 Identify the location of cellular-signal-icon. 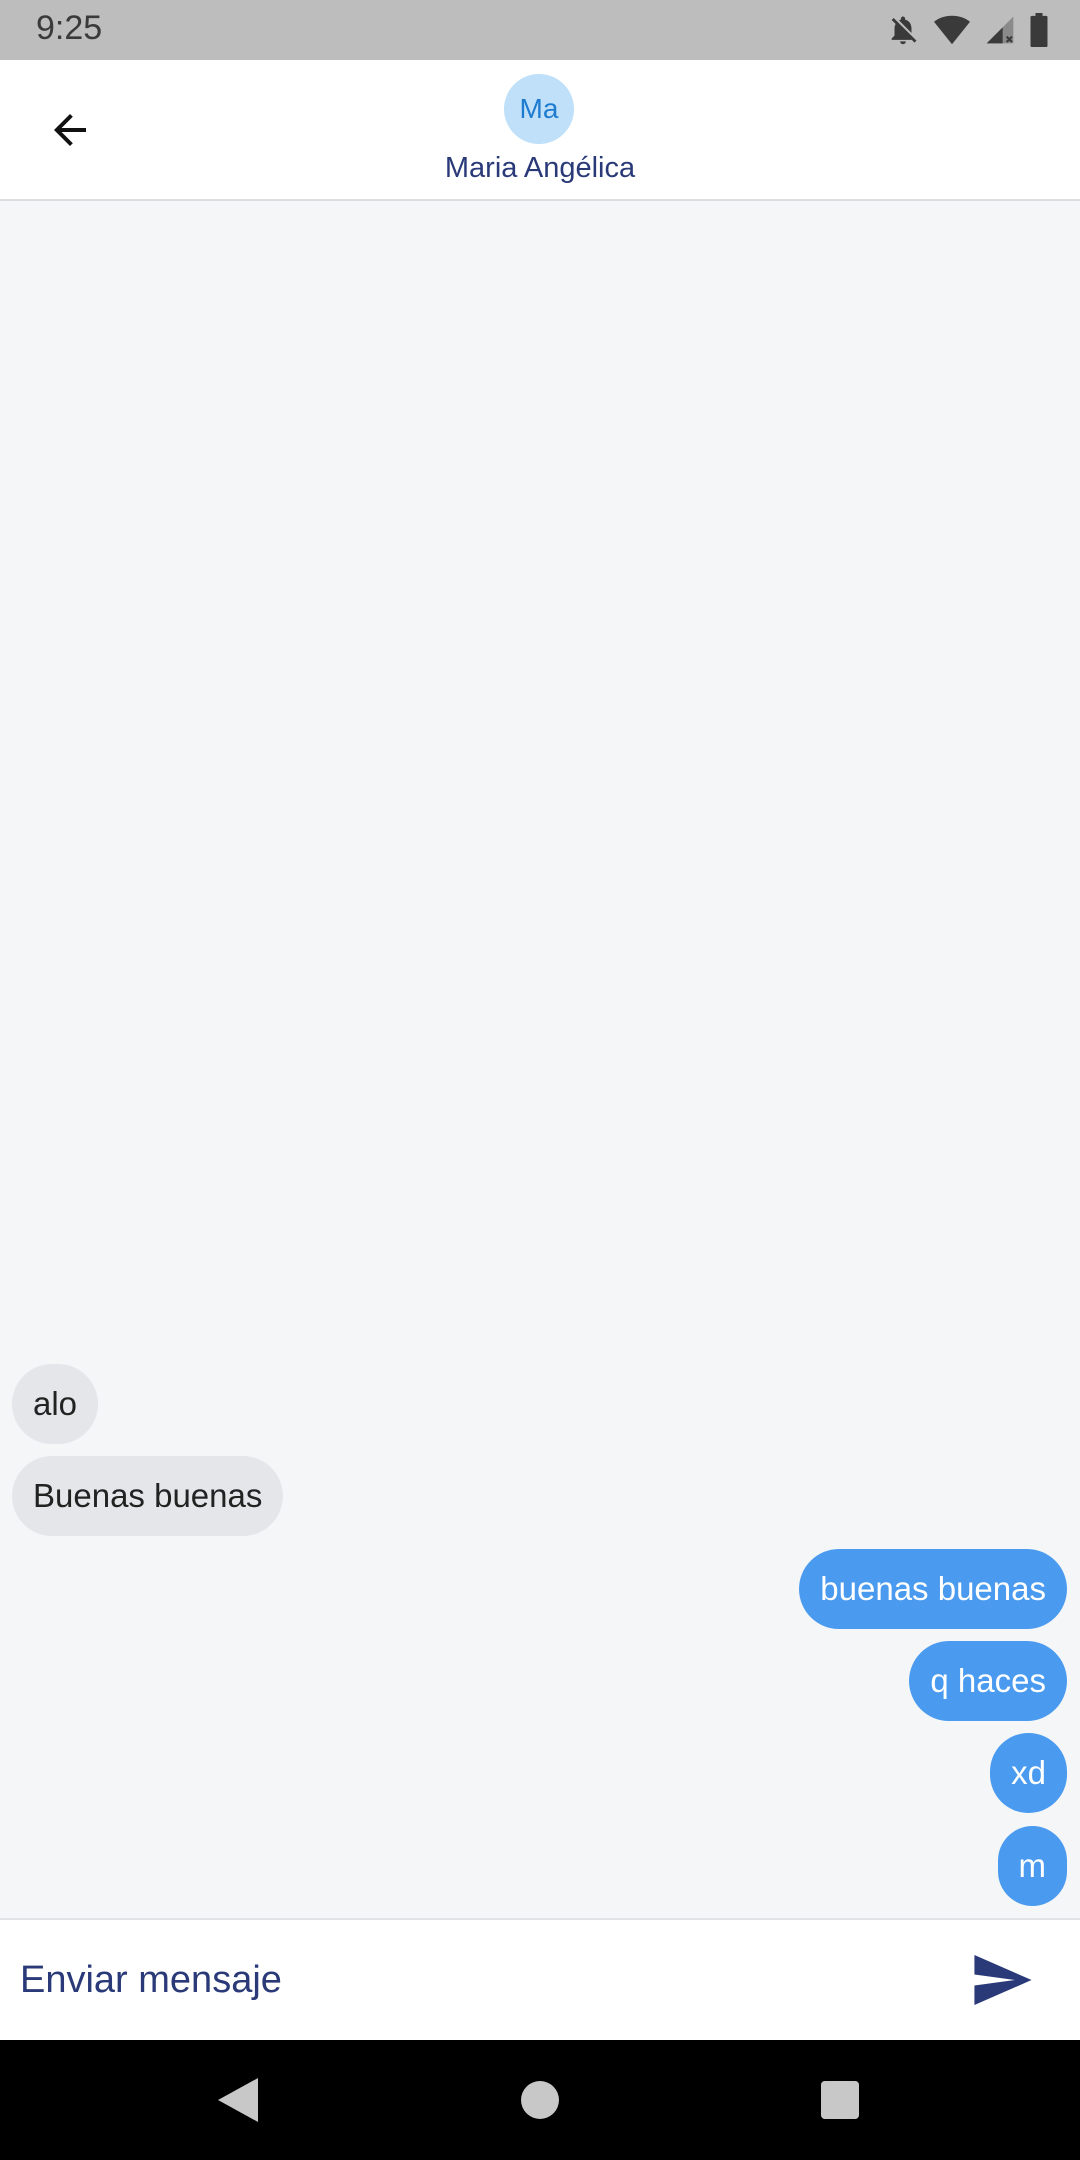
(1000, 30).